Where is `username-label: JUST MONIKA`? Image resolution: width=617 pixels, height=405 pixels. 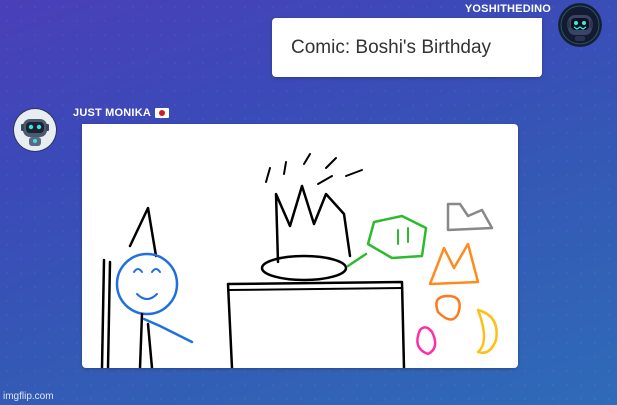 username-label: JUST MONIKA is located at coordinates (112, 113).